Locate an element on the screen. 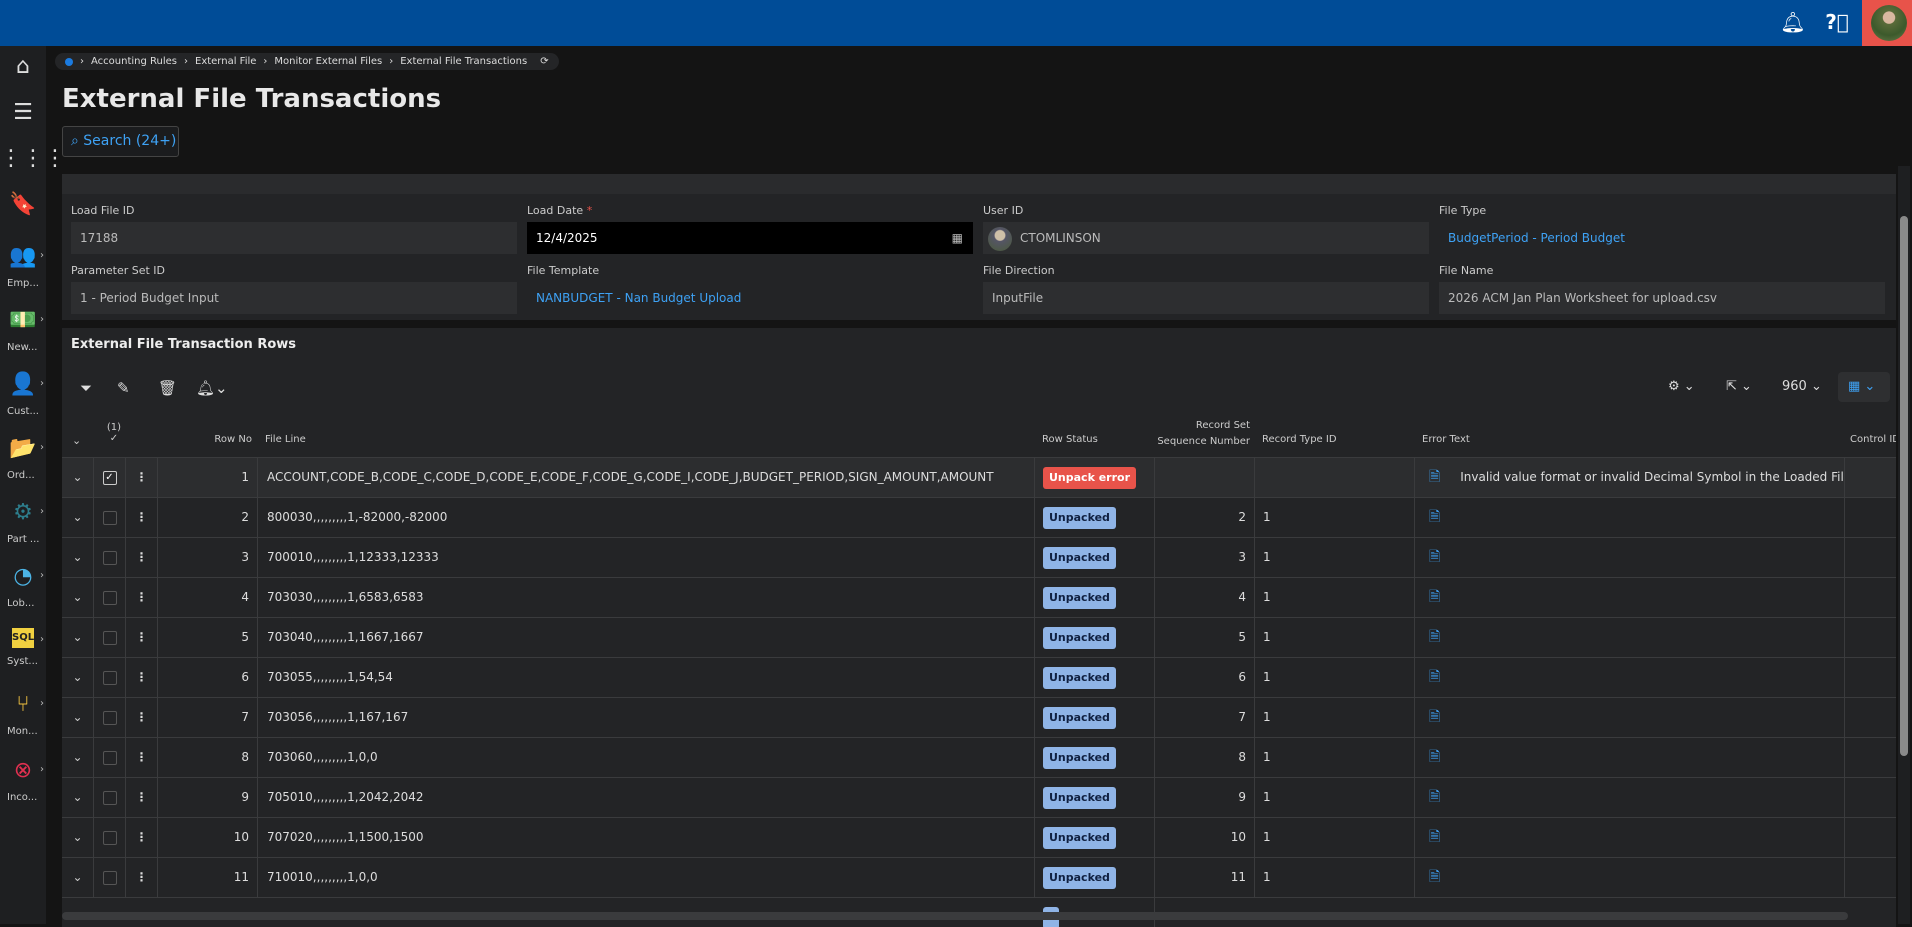 The image size is (1912, 927). table-row: ⌄ ⋮ 6 703055,,,,,,,,,1,54,54 Unpacked 6 1 🗎 is located at coordinates (979, 678).